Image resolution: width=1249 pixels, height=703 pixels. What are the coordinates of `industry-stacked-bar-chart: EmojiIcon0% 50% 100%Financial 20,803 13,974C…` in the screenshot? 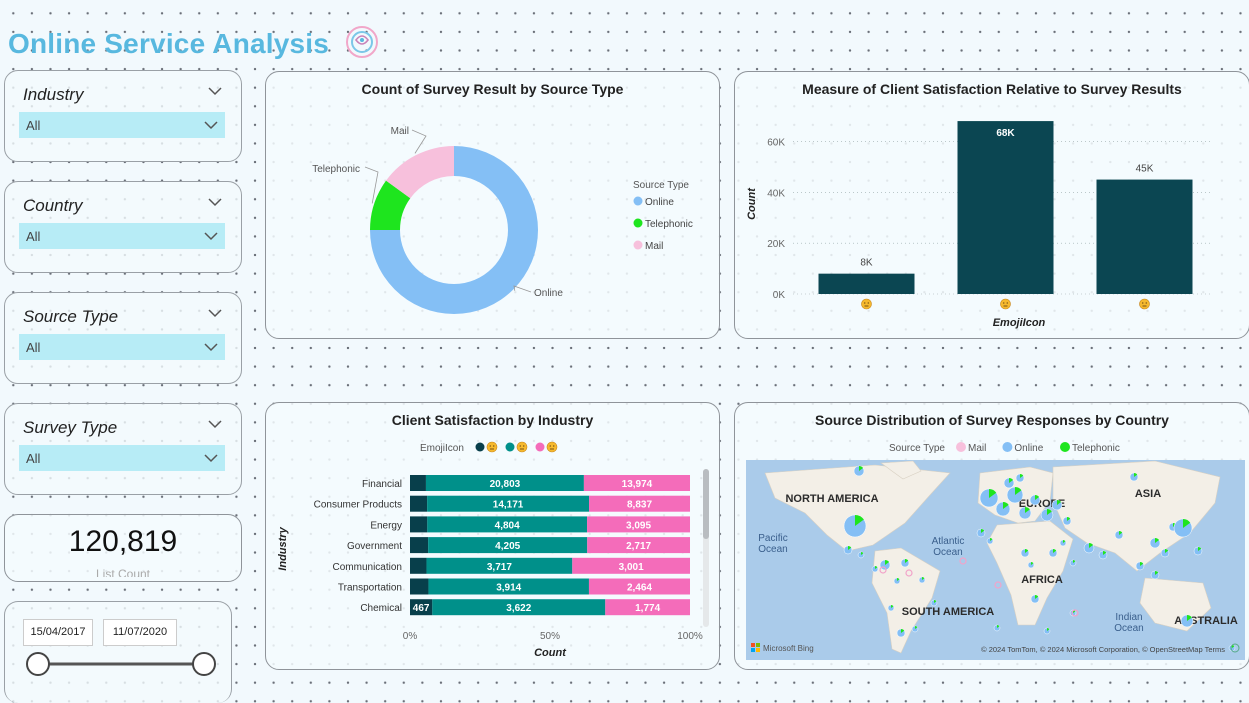 It's located at (492, 536).